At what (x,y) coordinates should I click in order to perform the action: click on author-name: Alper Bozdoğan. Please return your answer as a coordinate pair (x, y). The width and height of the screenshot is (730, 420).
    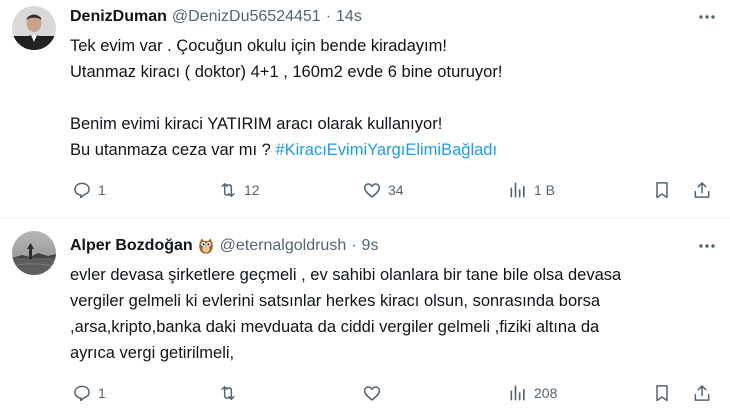
    Looking at the image, I should click on (131, 246).